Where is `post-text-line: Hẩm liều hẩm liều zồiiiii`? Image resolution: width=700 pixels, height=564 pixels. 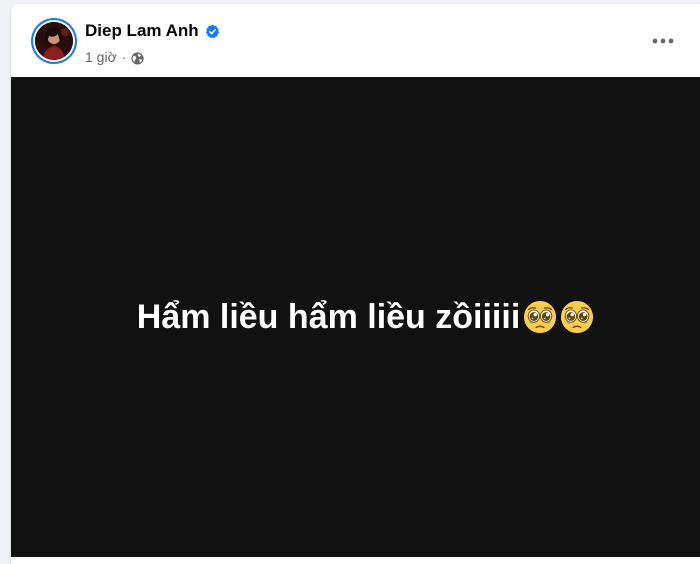
post-text-line: Hẩm liều hẩm liều zồiiiii is located at coordinates (366, 317).